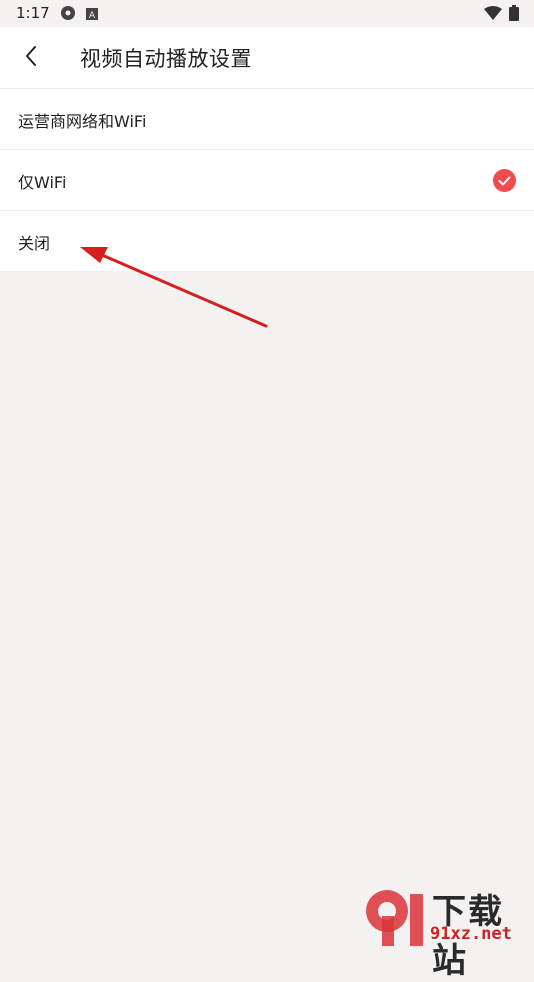 The width and height of the screenshot is (534, 982). Describe the element at coordinates (267, 241) in the screenshot. I see `option-off: 关闭` at that location.